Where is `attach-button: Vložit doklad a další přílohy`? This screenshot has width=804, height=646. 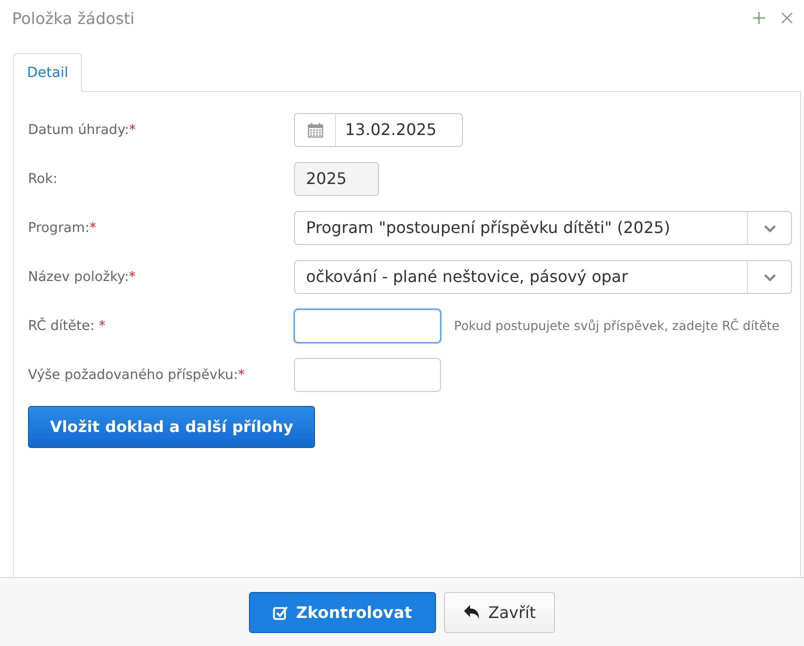
attach-button: Vložit doklad a další přílohy is located at coordinates (172, 427).